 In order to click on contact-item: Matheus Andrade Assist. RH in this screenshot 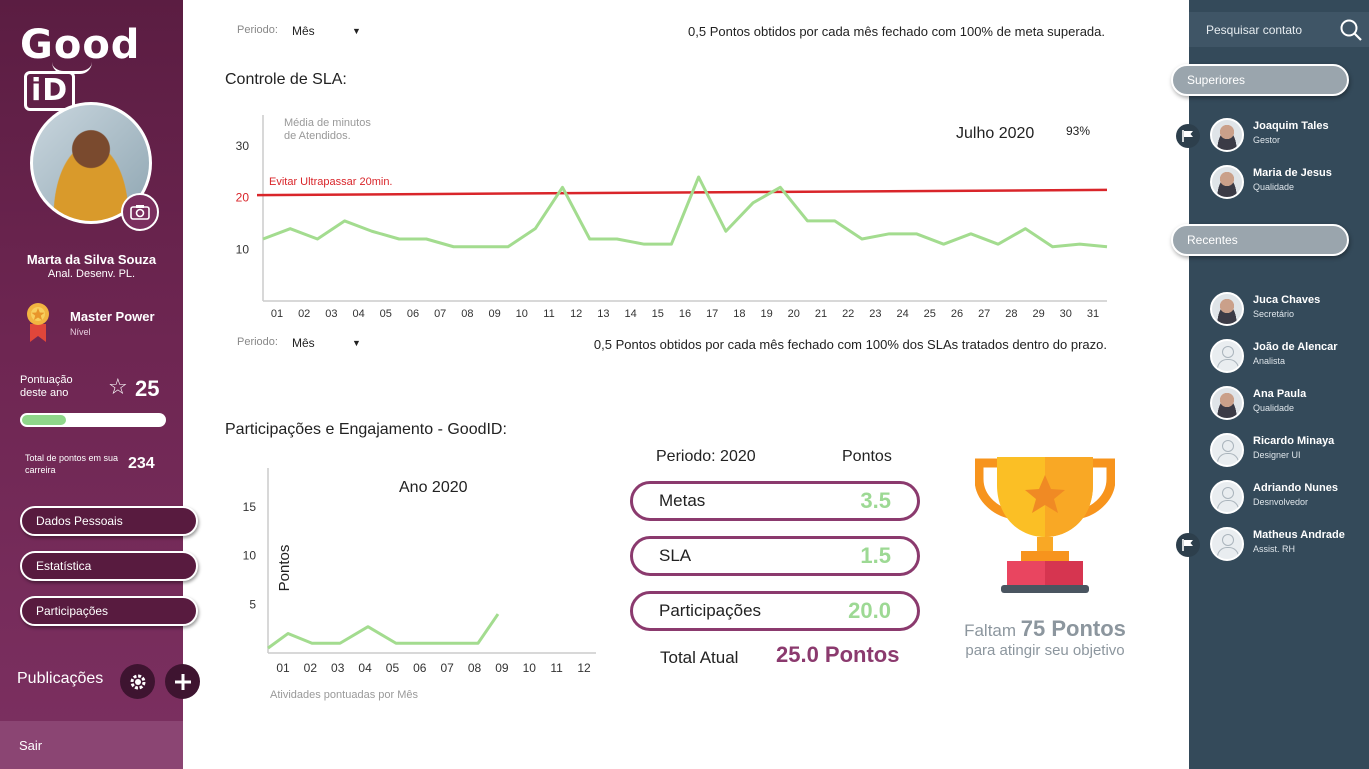, I will do `click(1285, 545)`.